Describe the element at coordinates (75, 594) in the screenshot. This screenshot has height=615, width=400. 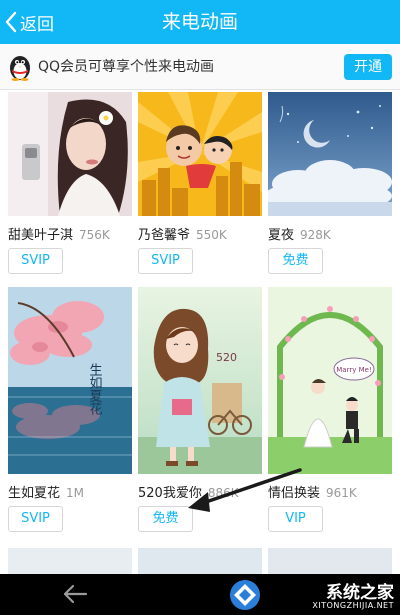
I see `arrow-left-icon` at that location.